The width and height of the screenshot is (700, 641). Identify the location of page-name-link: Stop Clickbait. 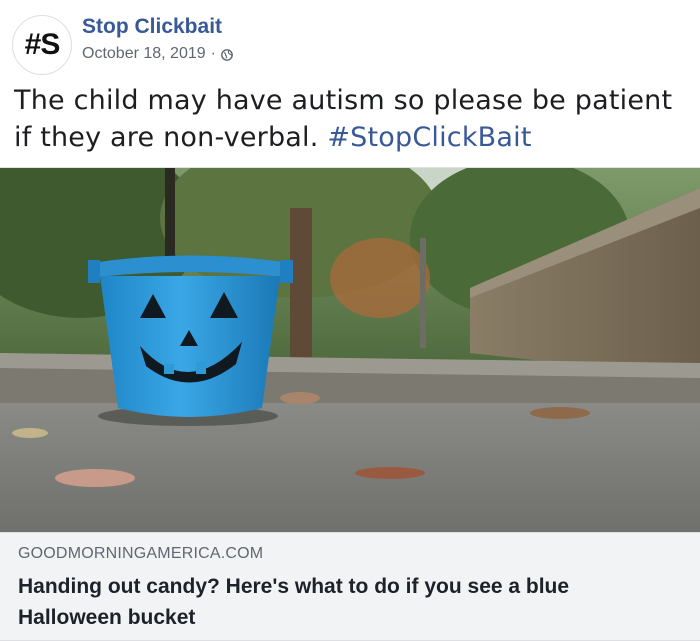
(152, 27).